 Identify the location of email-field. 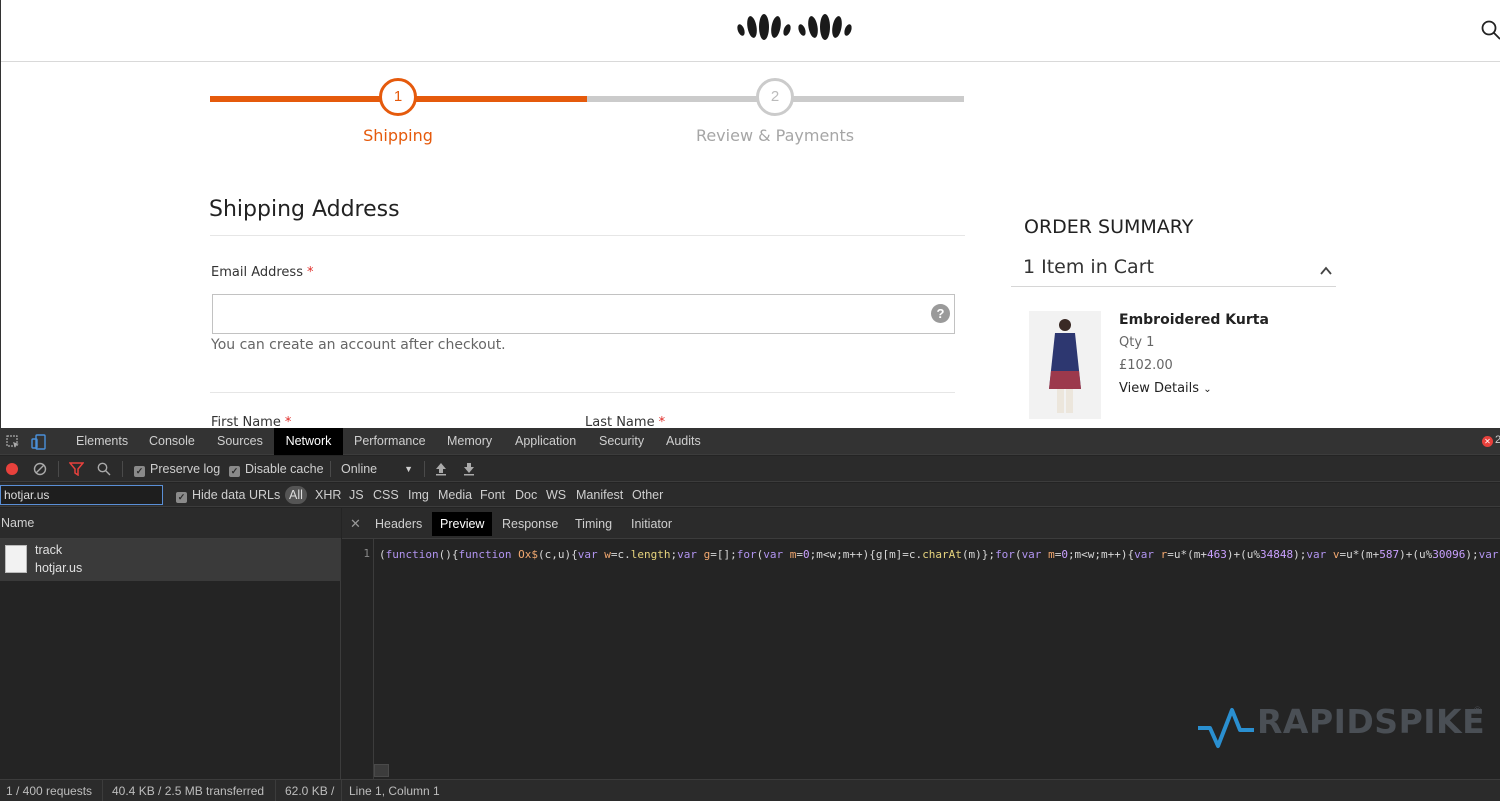
(583, 314).